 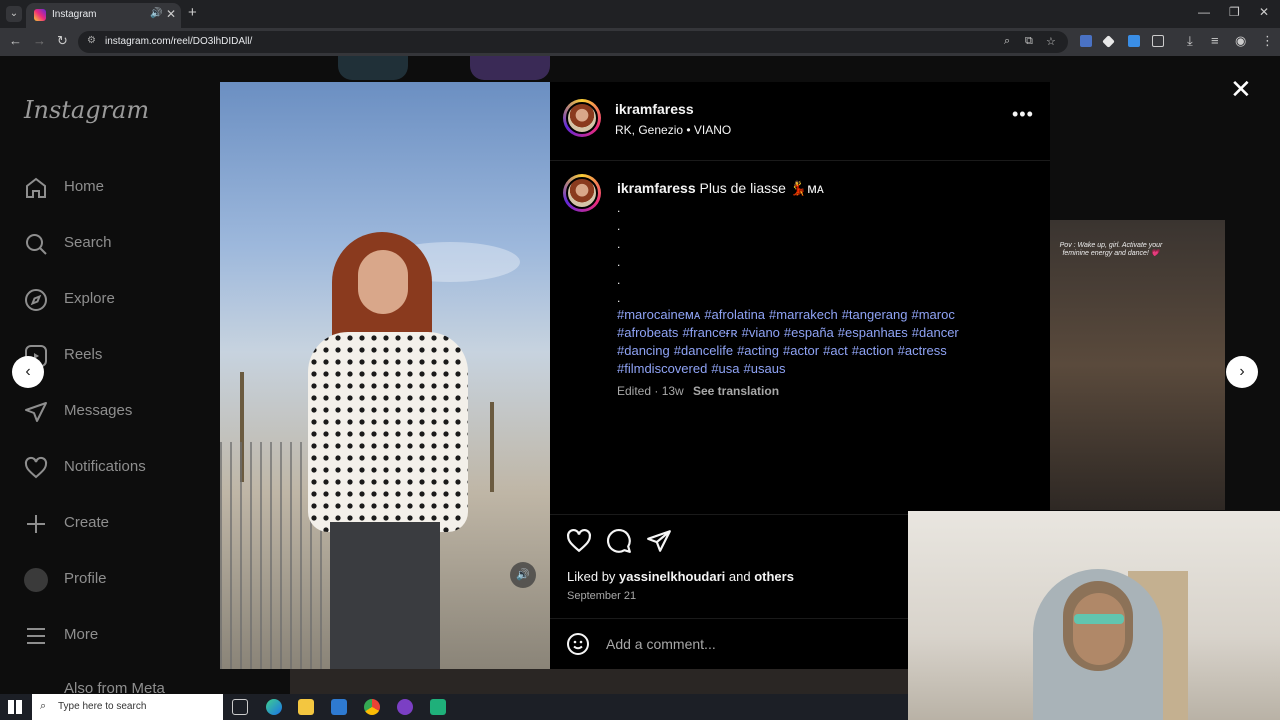 I want to click on hashtag-link: #act, so click(x=835, y=350).